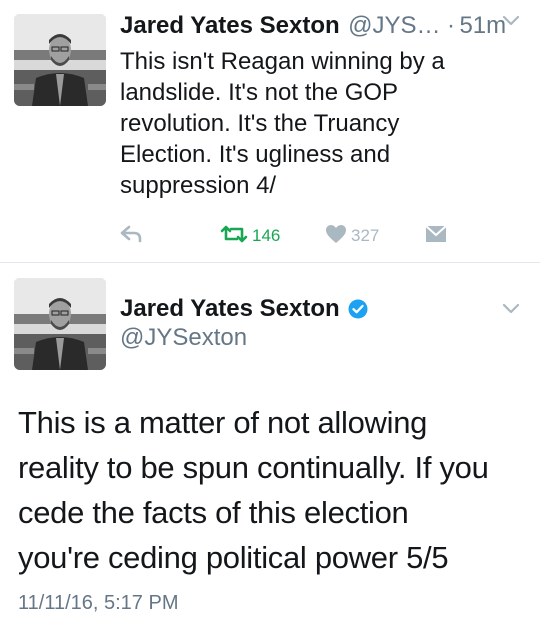 Image resolution: width=540 pixels, height=631 pixels. What do you see at coordinates (234, 236) in the screenshot?
I see `retweet-icon` at bounding box center [234, 236].